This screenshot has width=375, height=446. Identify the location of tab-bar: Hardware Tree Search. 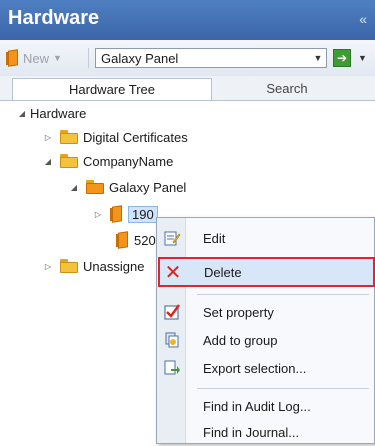
(187, 88).